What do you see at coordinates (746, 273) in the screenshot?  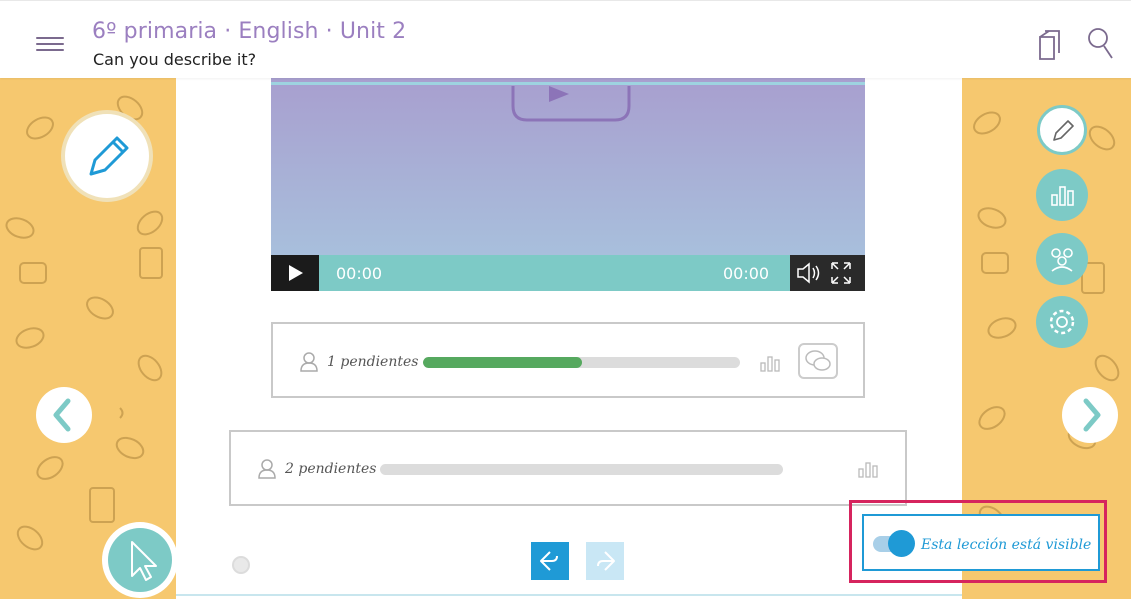 I see `duration-time: 00:00` at bounding box center [746, 273].